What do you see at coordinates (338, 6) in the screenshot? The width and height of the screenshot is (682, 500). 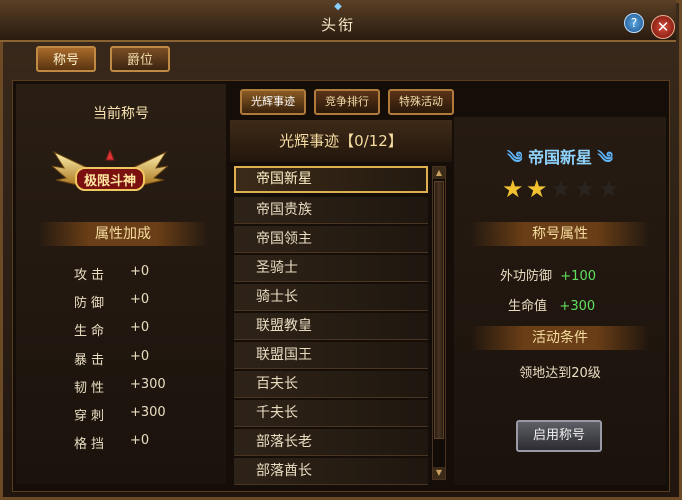 I see `diamond-ornament-icon: ◆` at bounding box center [338, 6].